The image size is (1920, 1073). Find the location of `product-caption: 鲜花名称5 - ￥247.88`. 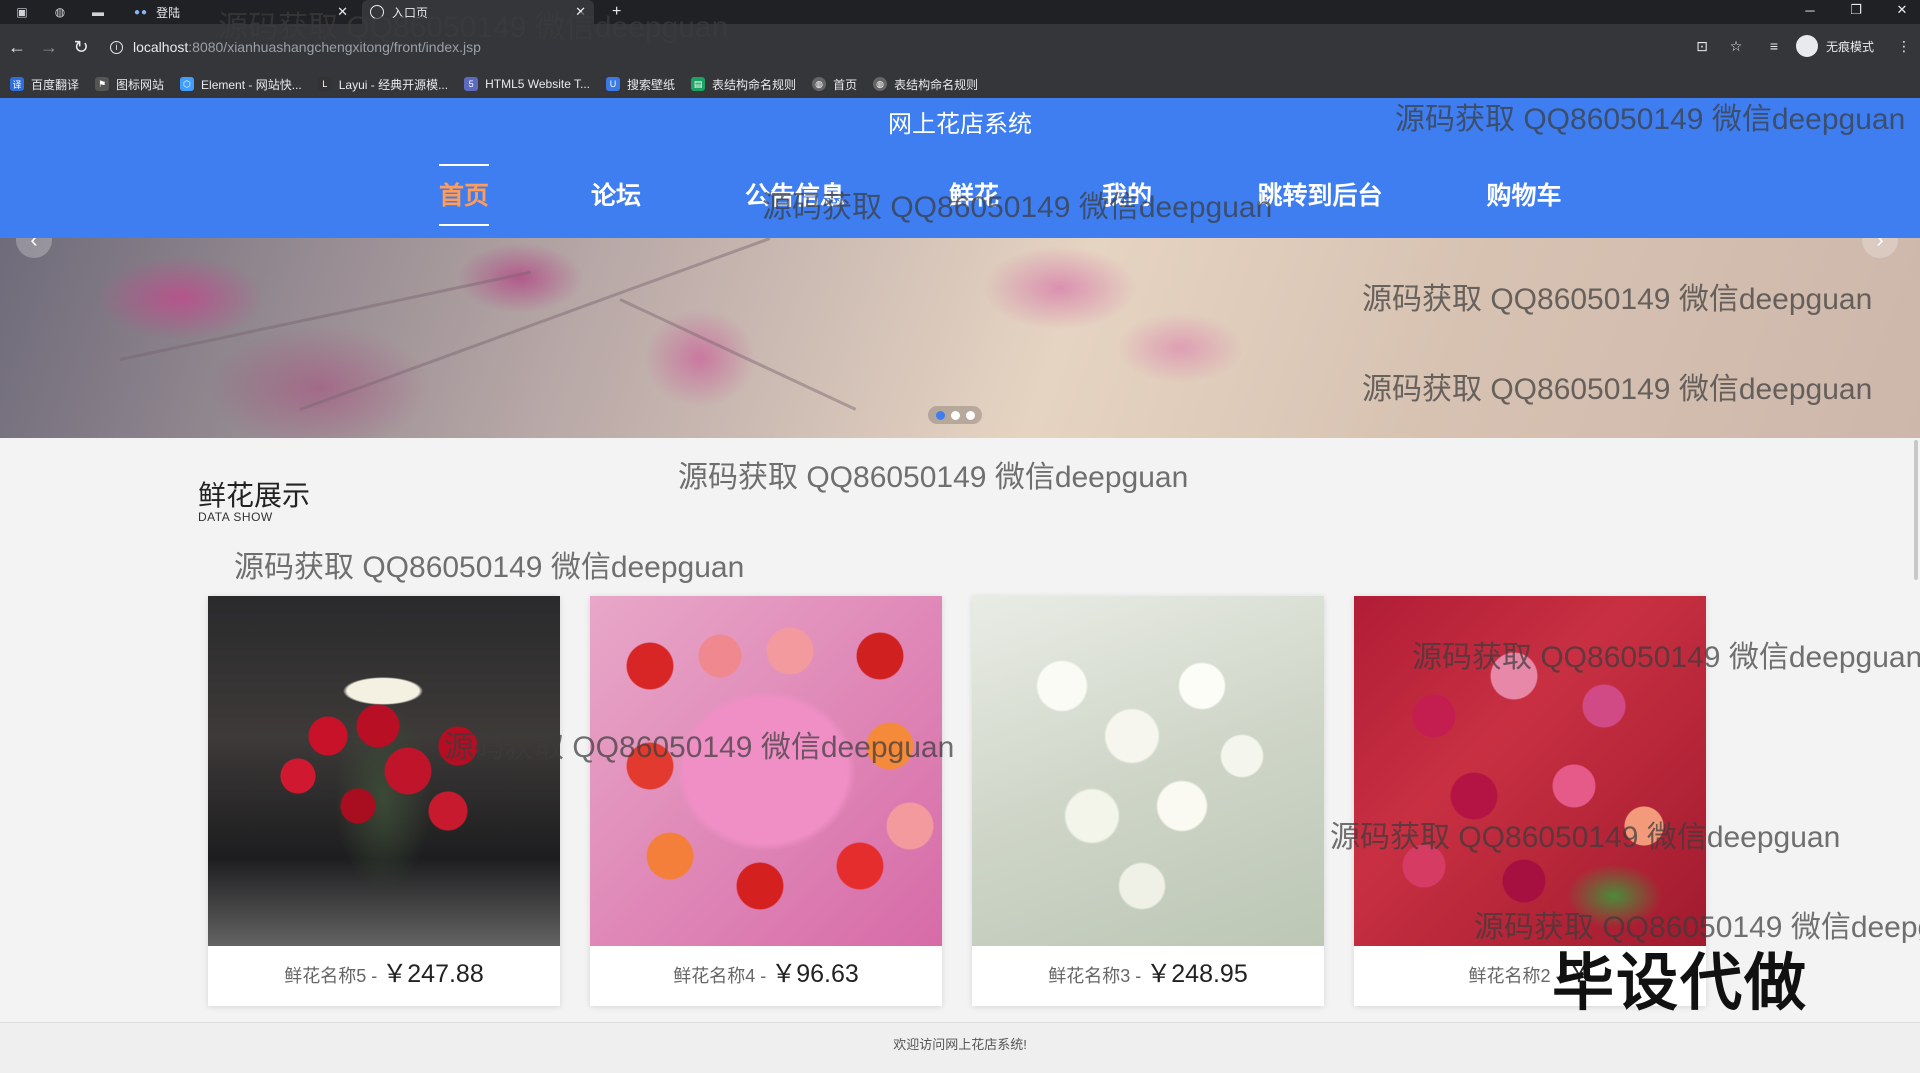

product-caption: 鲜花名称5 - ￥247.88 is located at coordinates (384, 972).